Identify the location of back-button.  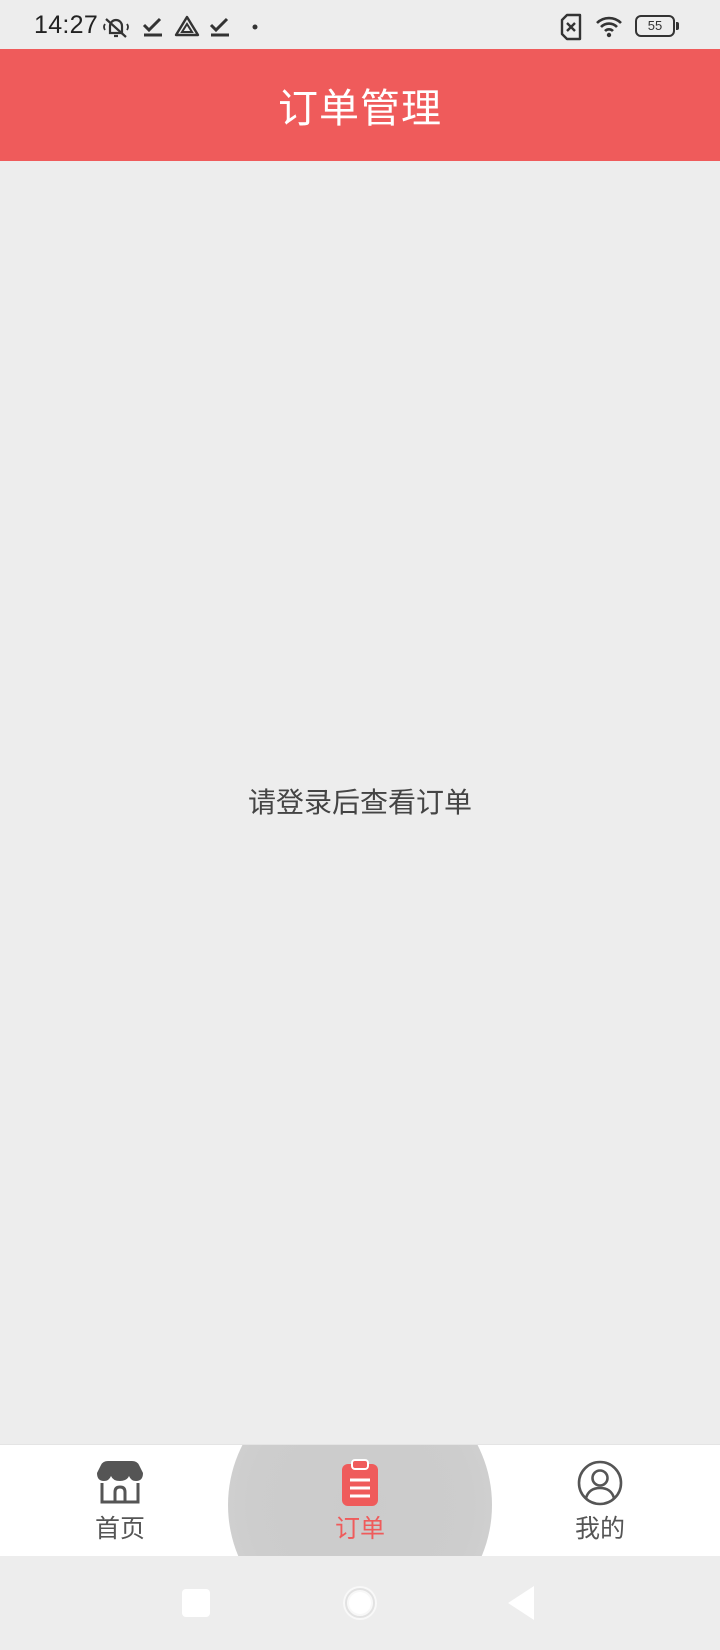
(524, 1603).